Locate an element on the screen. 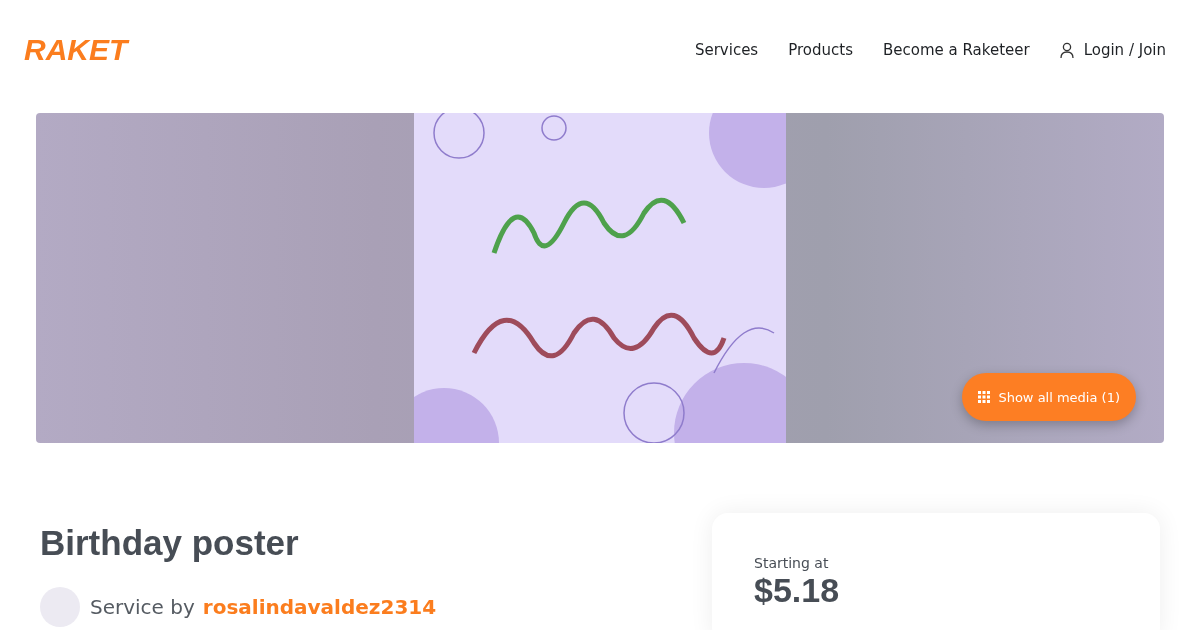 The width and height of the screenshot is (1200, 630). starting-at-label: Starting at is located at coordinates (792, 563).